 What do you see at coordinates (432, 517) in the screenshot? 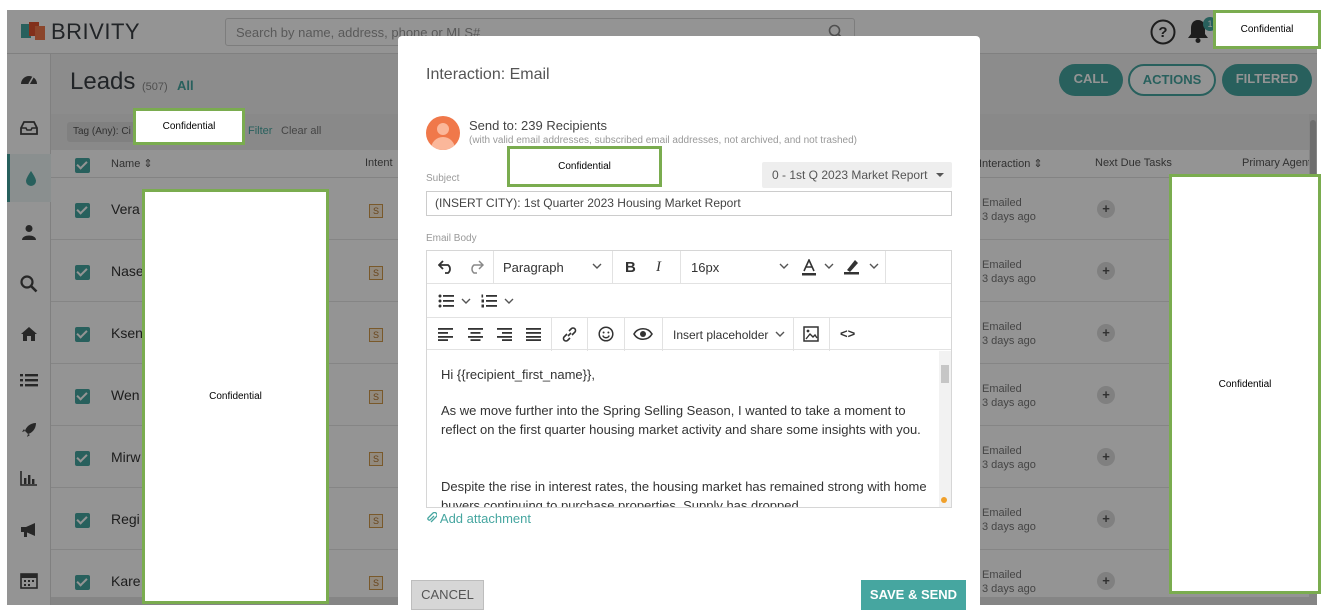
I see `paperclip-icon` at bounding box center [432, 517].